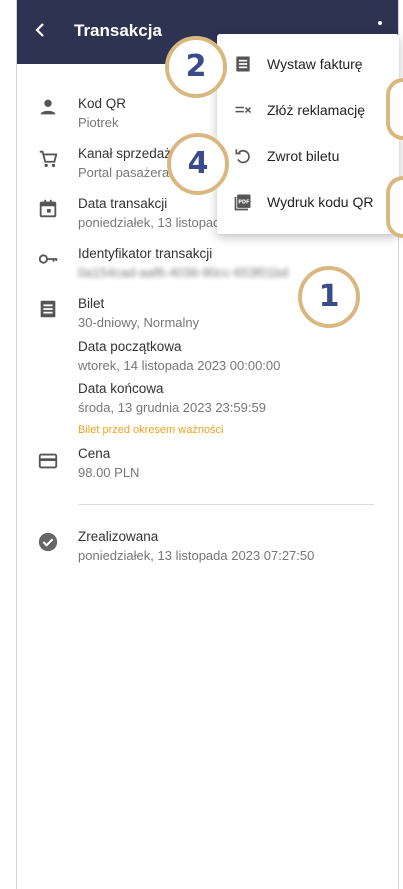 This screenshot has height=889, width=403. I want to click on annotation-badge: 1, so click(329, 297).